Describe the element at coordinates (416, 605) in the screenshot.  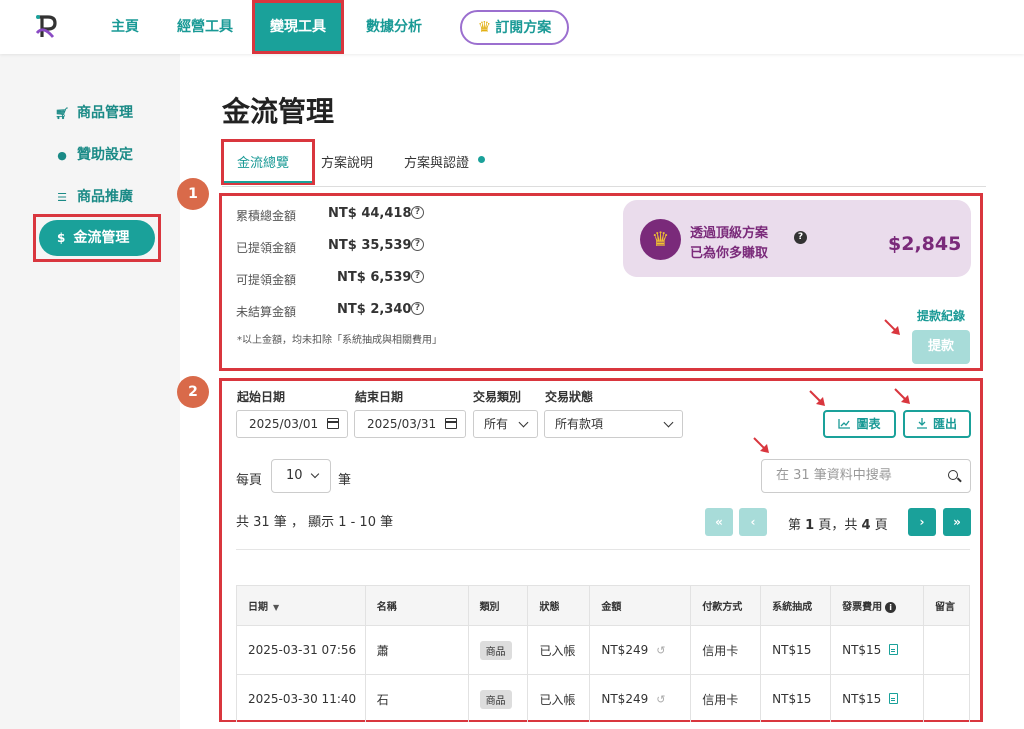
I see `column-header-name: 名稱` at that location.